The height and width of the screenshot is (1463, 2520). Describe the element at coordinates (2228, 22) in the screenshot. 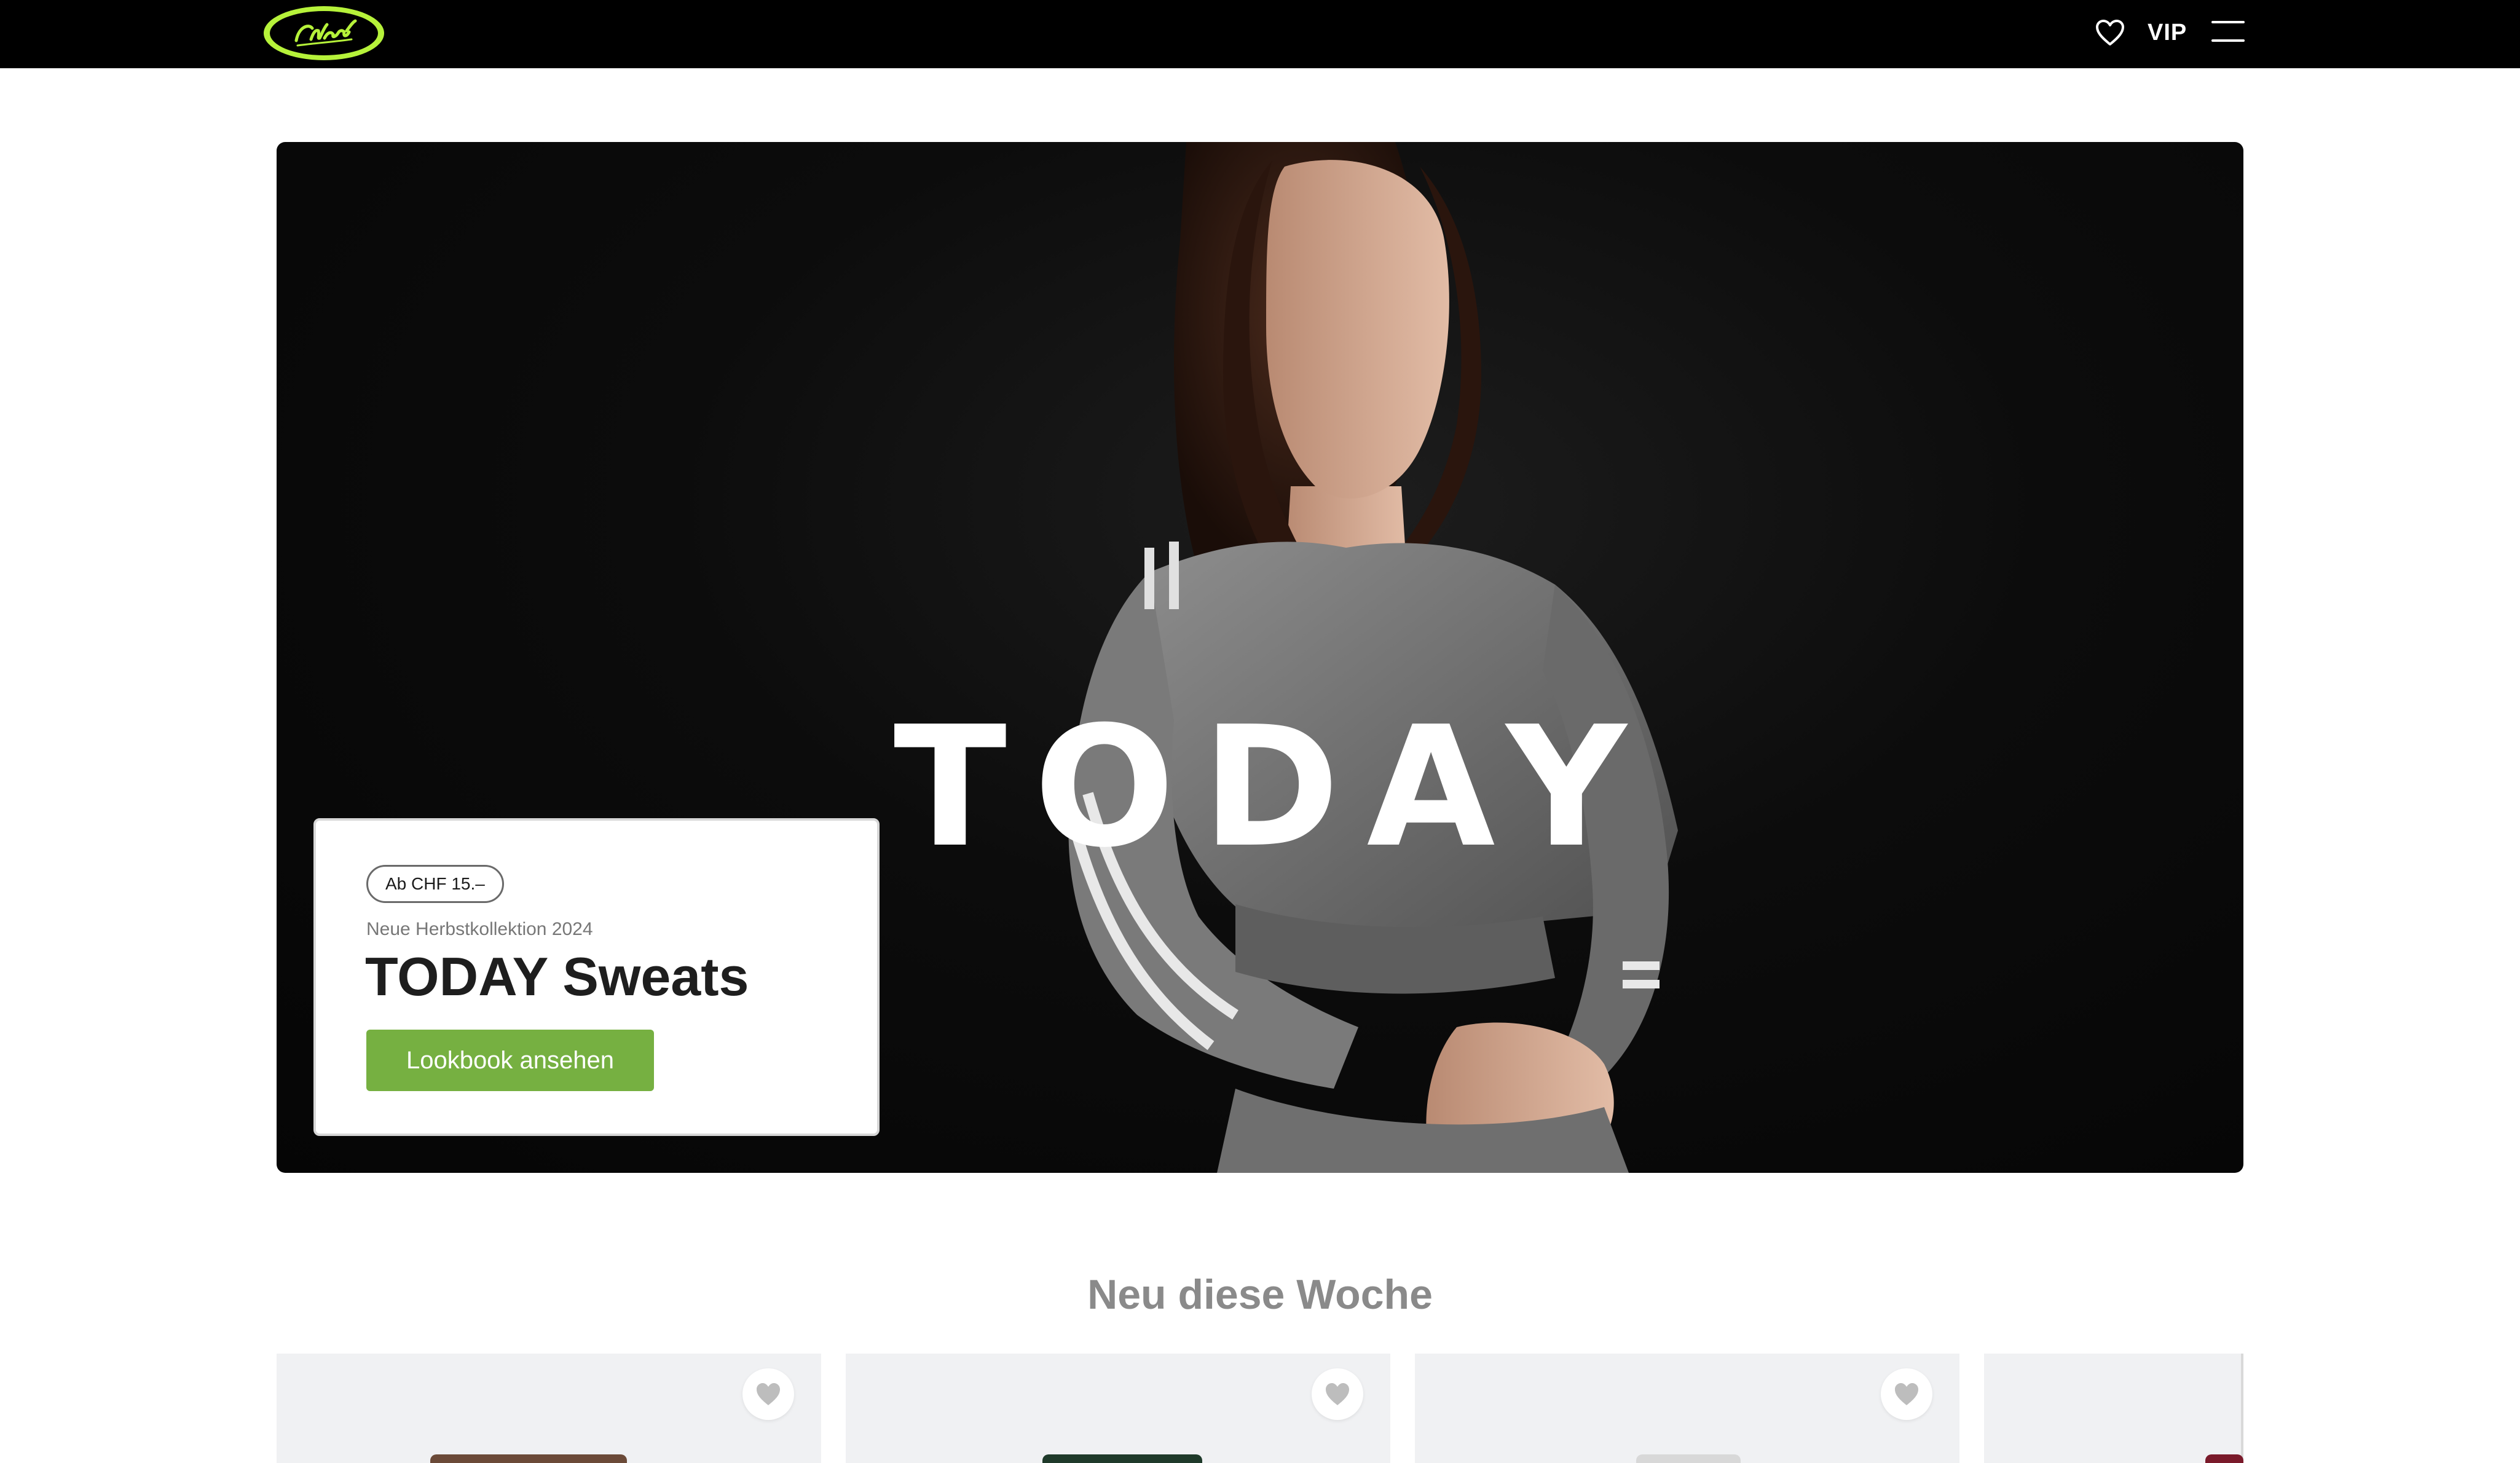

I see `hamburger-menu-icon` at that location.